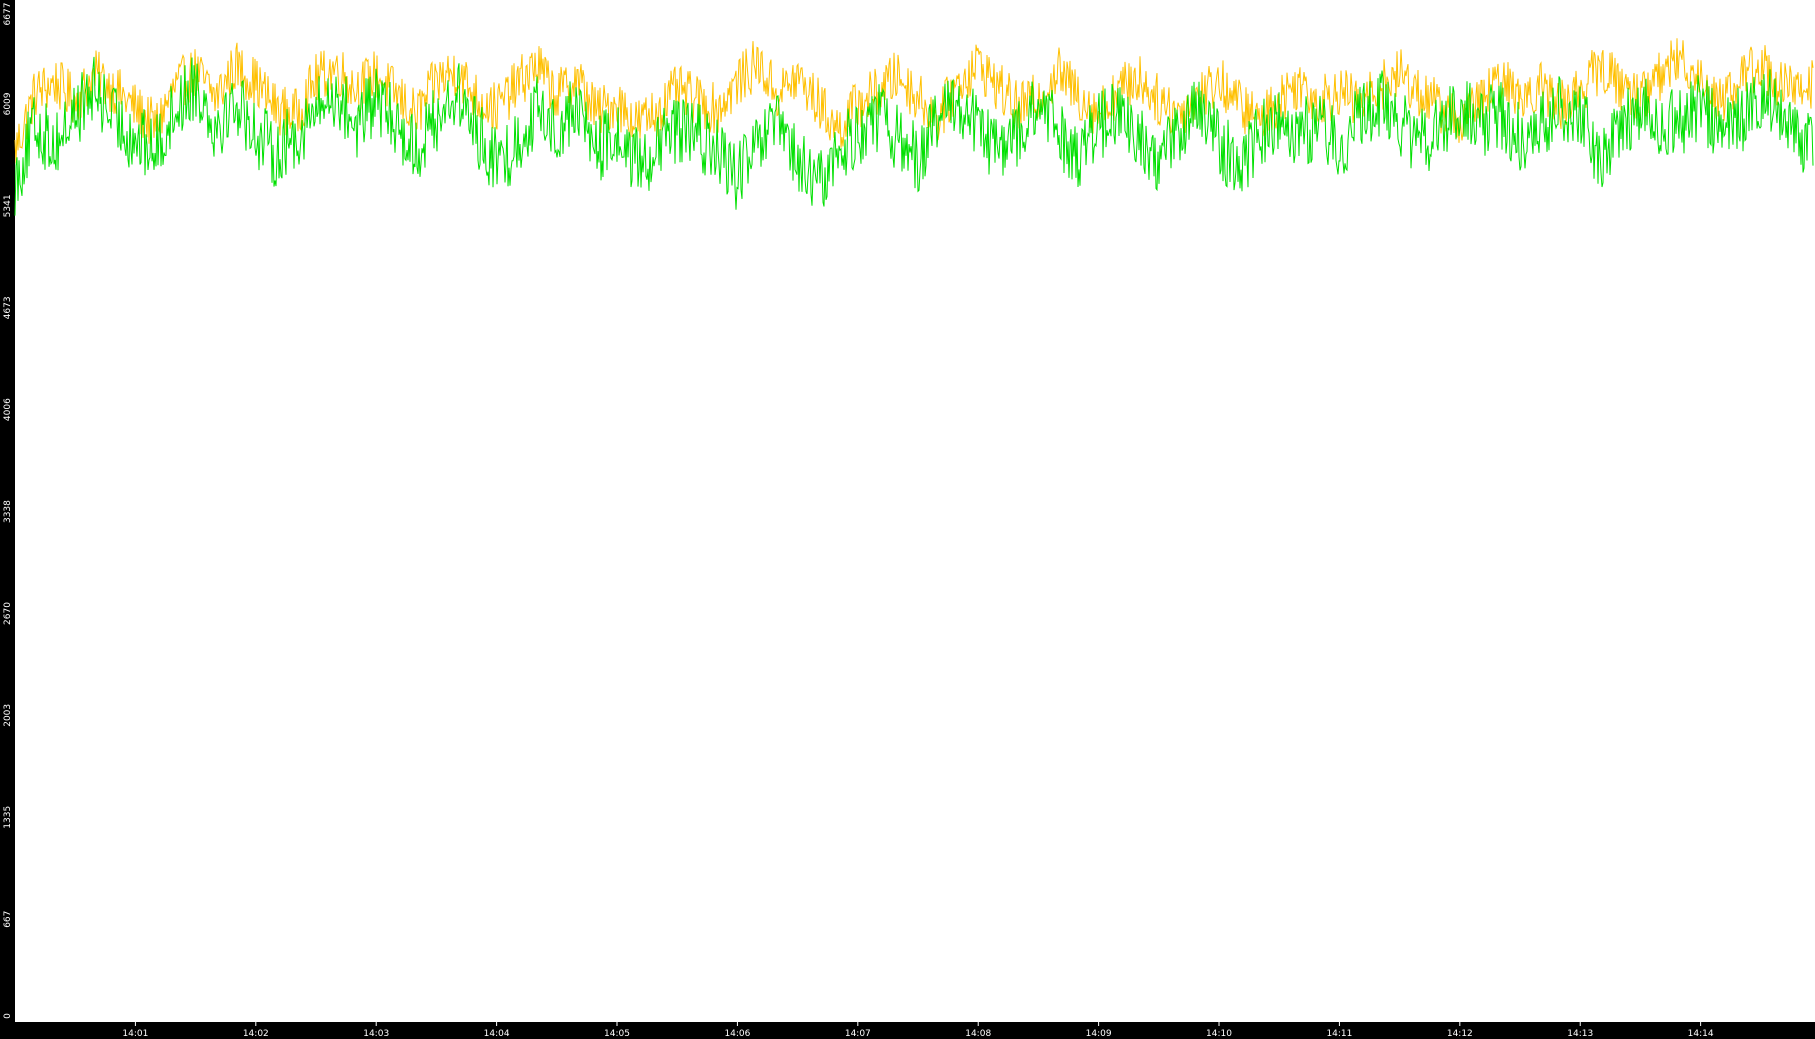 The width and height of the screenshot is (1815, 1039). I want to click on x-tick-label: 14:10, so click(1219, 1034).